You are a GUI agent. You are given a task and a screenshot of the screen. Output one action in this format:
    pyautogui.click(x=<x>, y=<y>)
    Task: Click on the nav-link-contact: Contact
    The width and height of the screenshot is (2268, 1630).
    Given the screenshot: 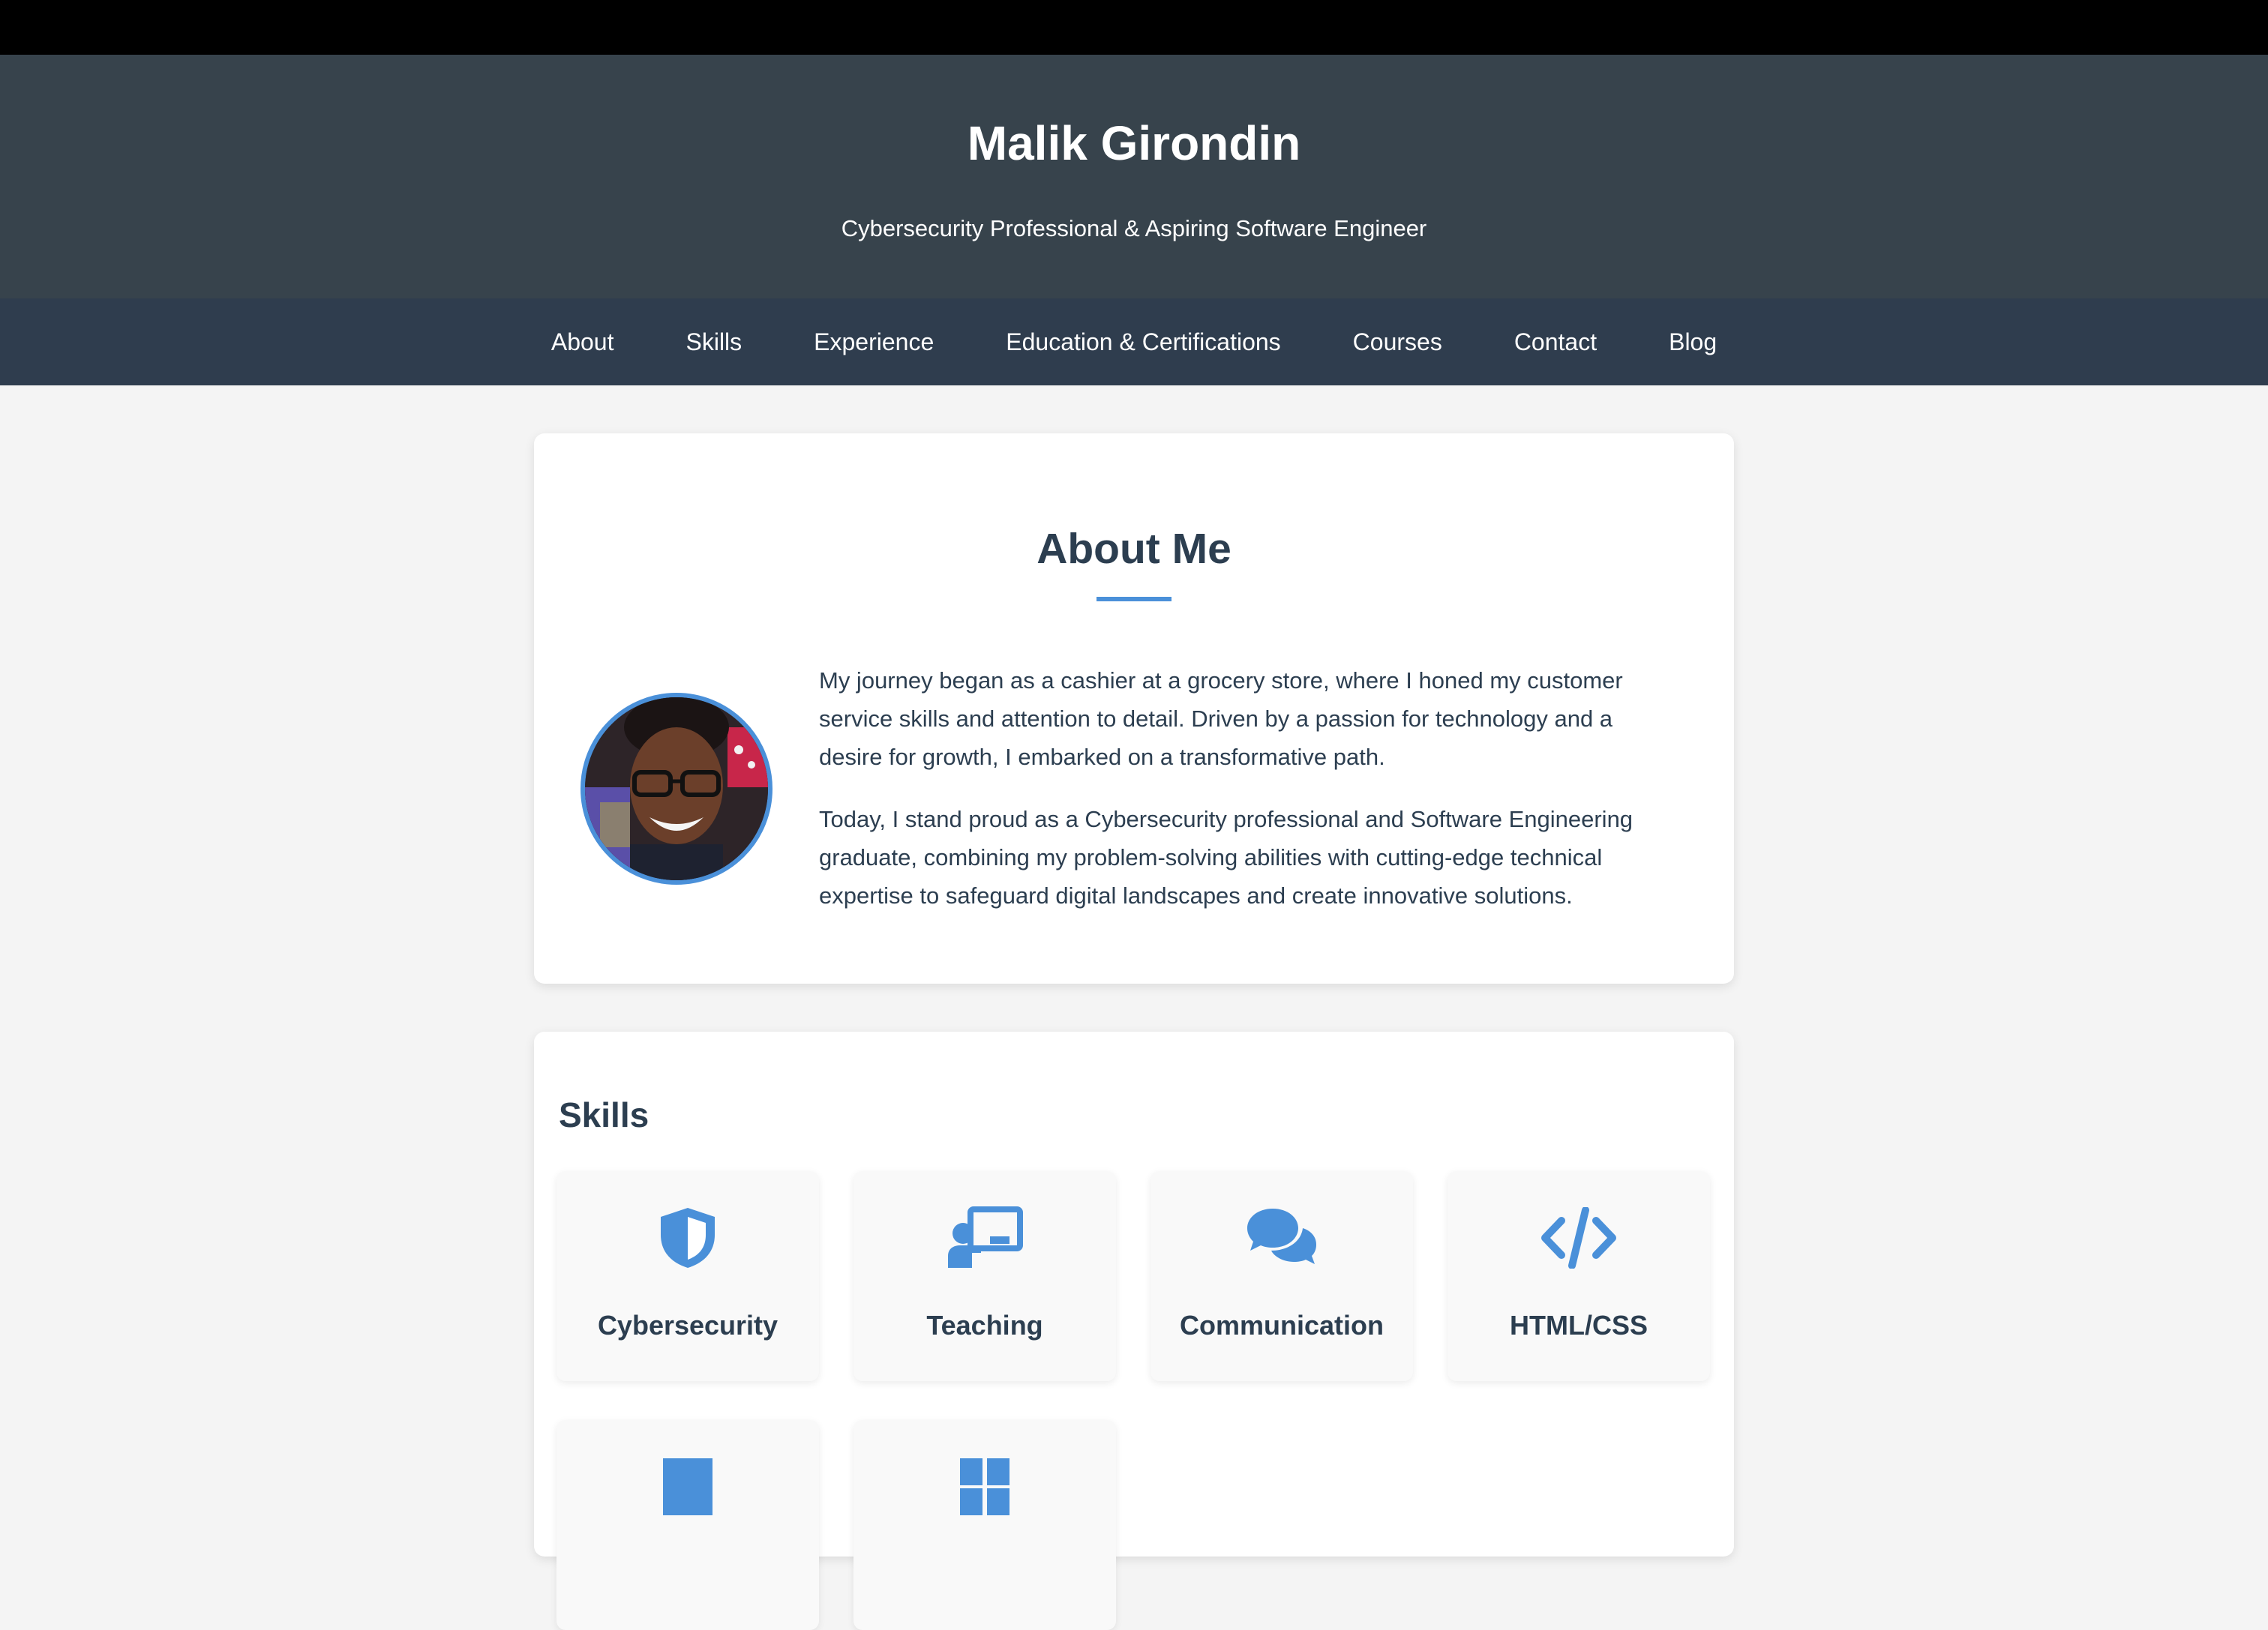 What is the action you would take?
    pyautogui.click(x=1555, y=342)
    